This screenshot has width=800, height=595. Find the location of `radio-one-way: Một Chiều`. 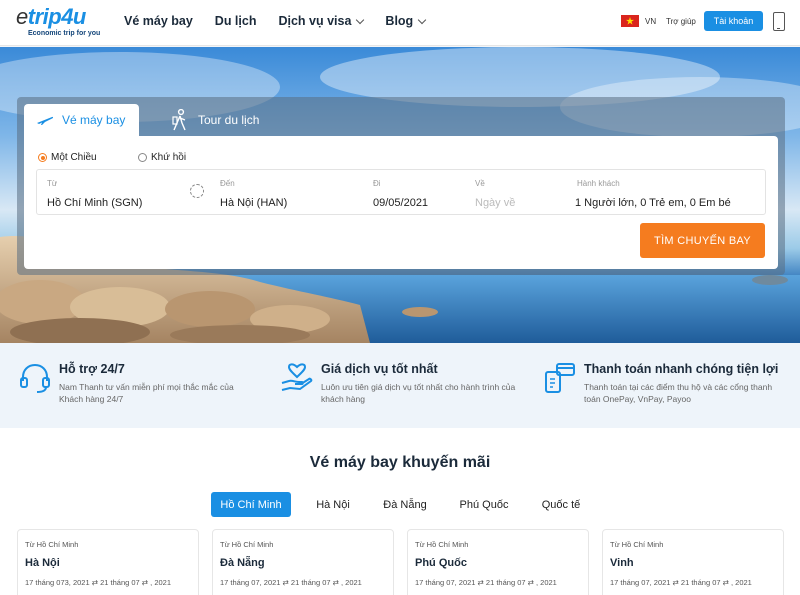

radio-one-way: Một Chiều is located at coordinates (67, 157).